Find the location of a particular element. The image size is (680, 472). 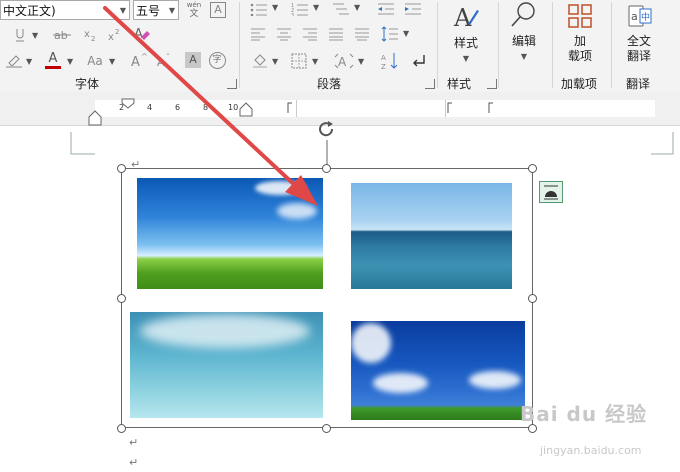

watermark-url: jingyan.baidu.com is located at coordinates (591, 450).